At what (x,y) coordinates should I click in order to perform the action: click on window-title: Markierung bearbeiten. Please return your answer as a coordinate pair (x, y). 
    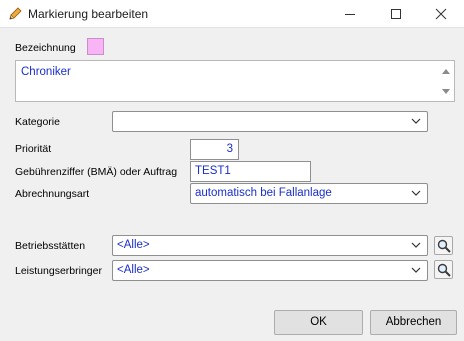
    Looking at the image, I should click on (88, 14).